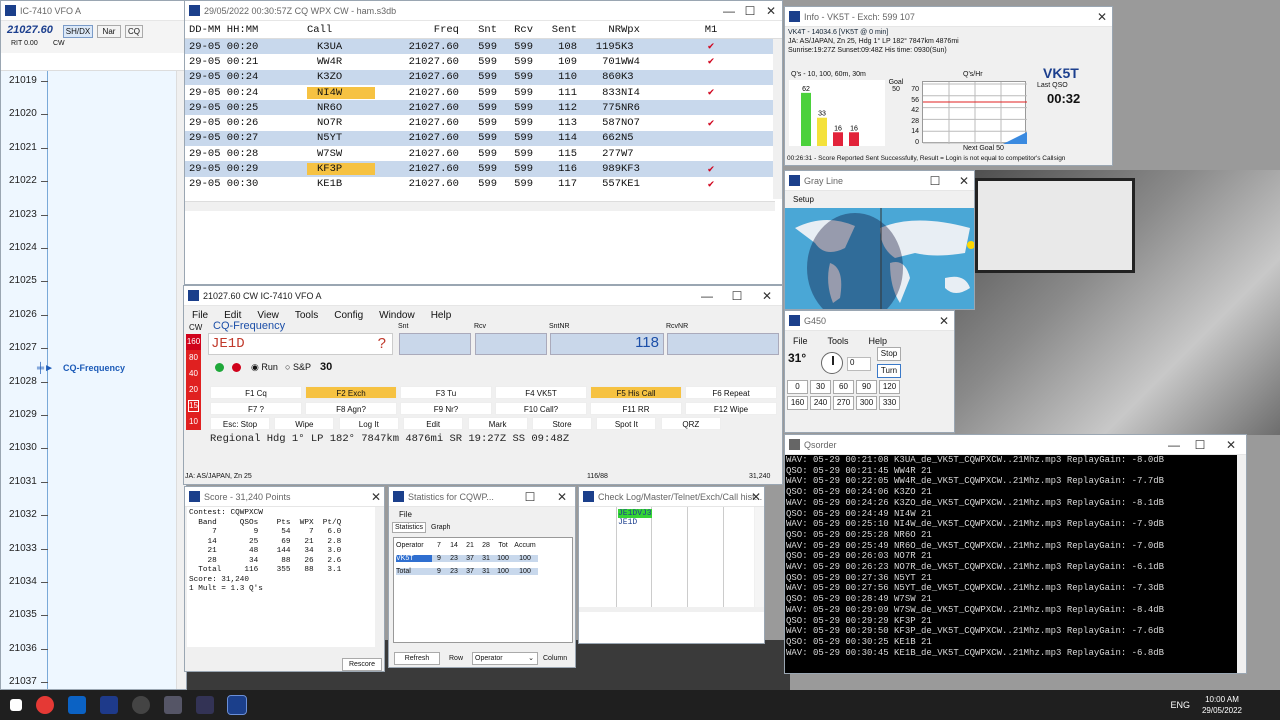  What do you see at coordinates (820, 387) in the screenshot?
I see `preset-button: 30` at bounding box center [820, 387].